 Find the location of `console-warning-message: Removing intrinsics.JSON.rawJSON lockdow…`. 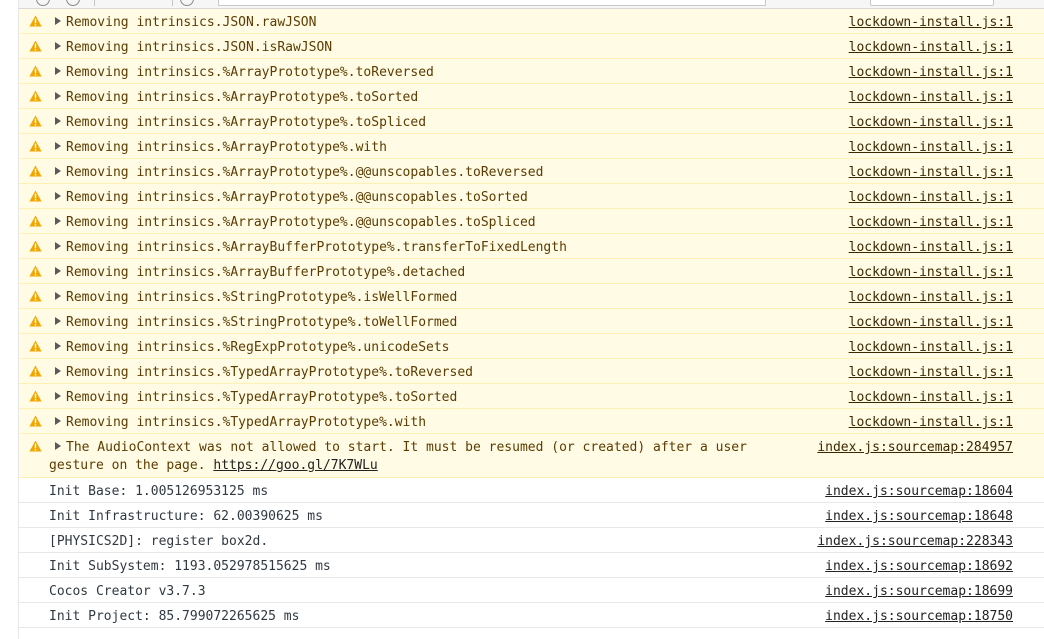

console-warning-message: Removing intrinsics.JSON.rawJSON lockdow… is located at coordinates (531, 21).